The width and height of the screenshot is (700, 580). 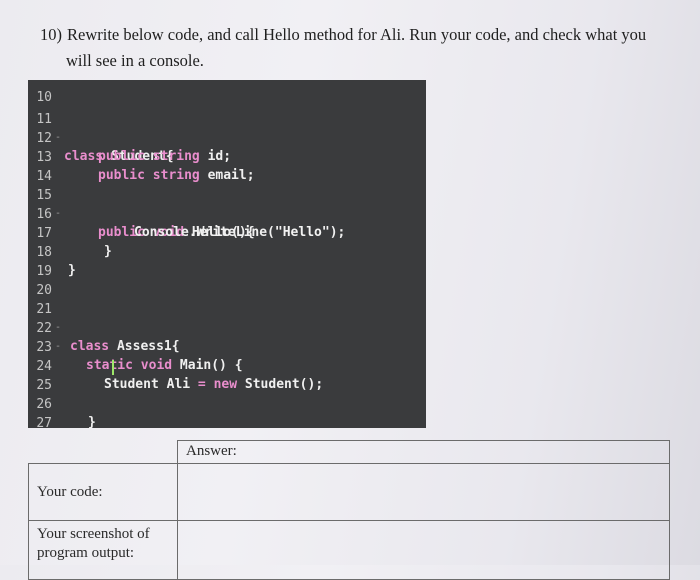 I want to click on code-line: 27 }, so click(x=227, y=412).